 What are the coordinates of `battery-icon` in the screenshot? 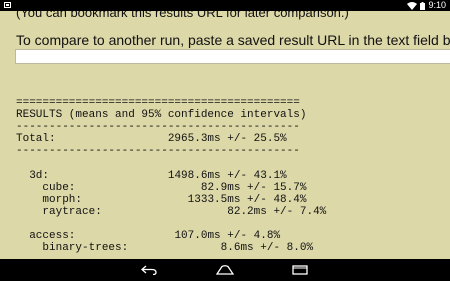 It's located at (423, 5).